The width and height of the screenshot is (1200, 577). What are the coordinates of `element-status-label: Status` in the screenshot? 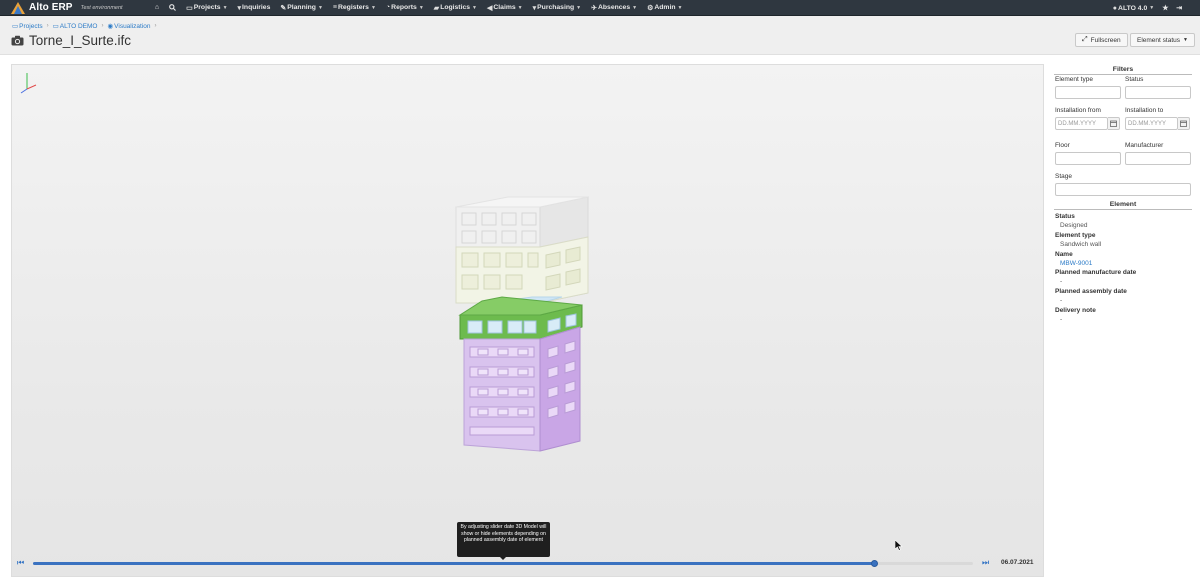 It's located at (1065, 216).